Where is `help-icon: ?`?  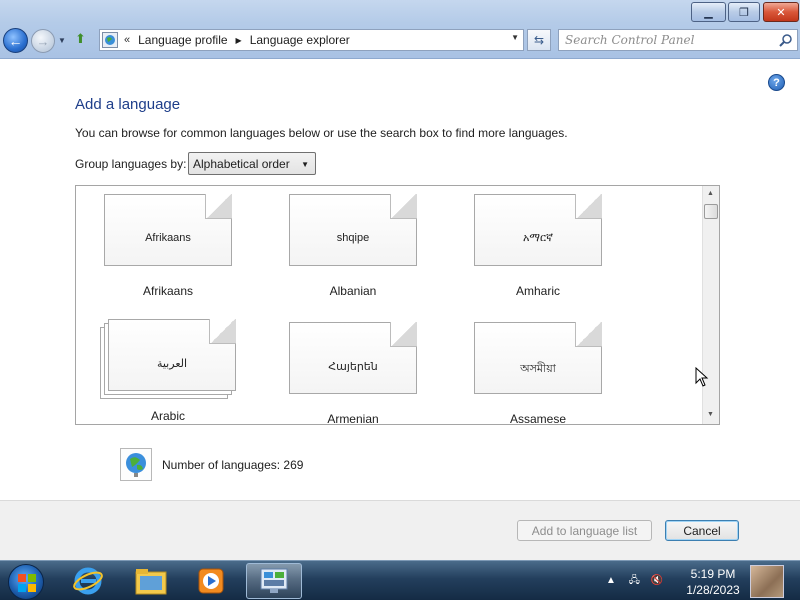
help-icon: ? is located at coordinates (776, 82).